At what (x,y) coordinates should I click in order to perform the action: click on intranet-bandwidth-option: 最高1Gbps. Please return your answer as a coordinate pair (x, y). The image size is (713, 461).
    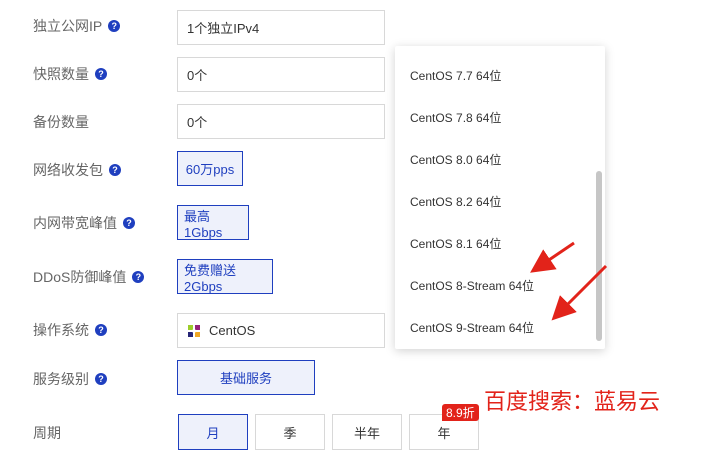
    Looking at the image, I should click on (213, 222).